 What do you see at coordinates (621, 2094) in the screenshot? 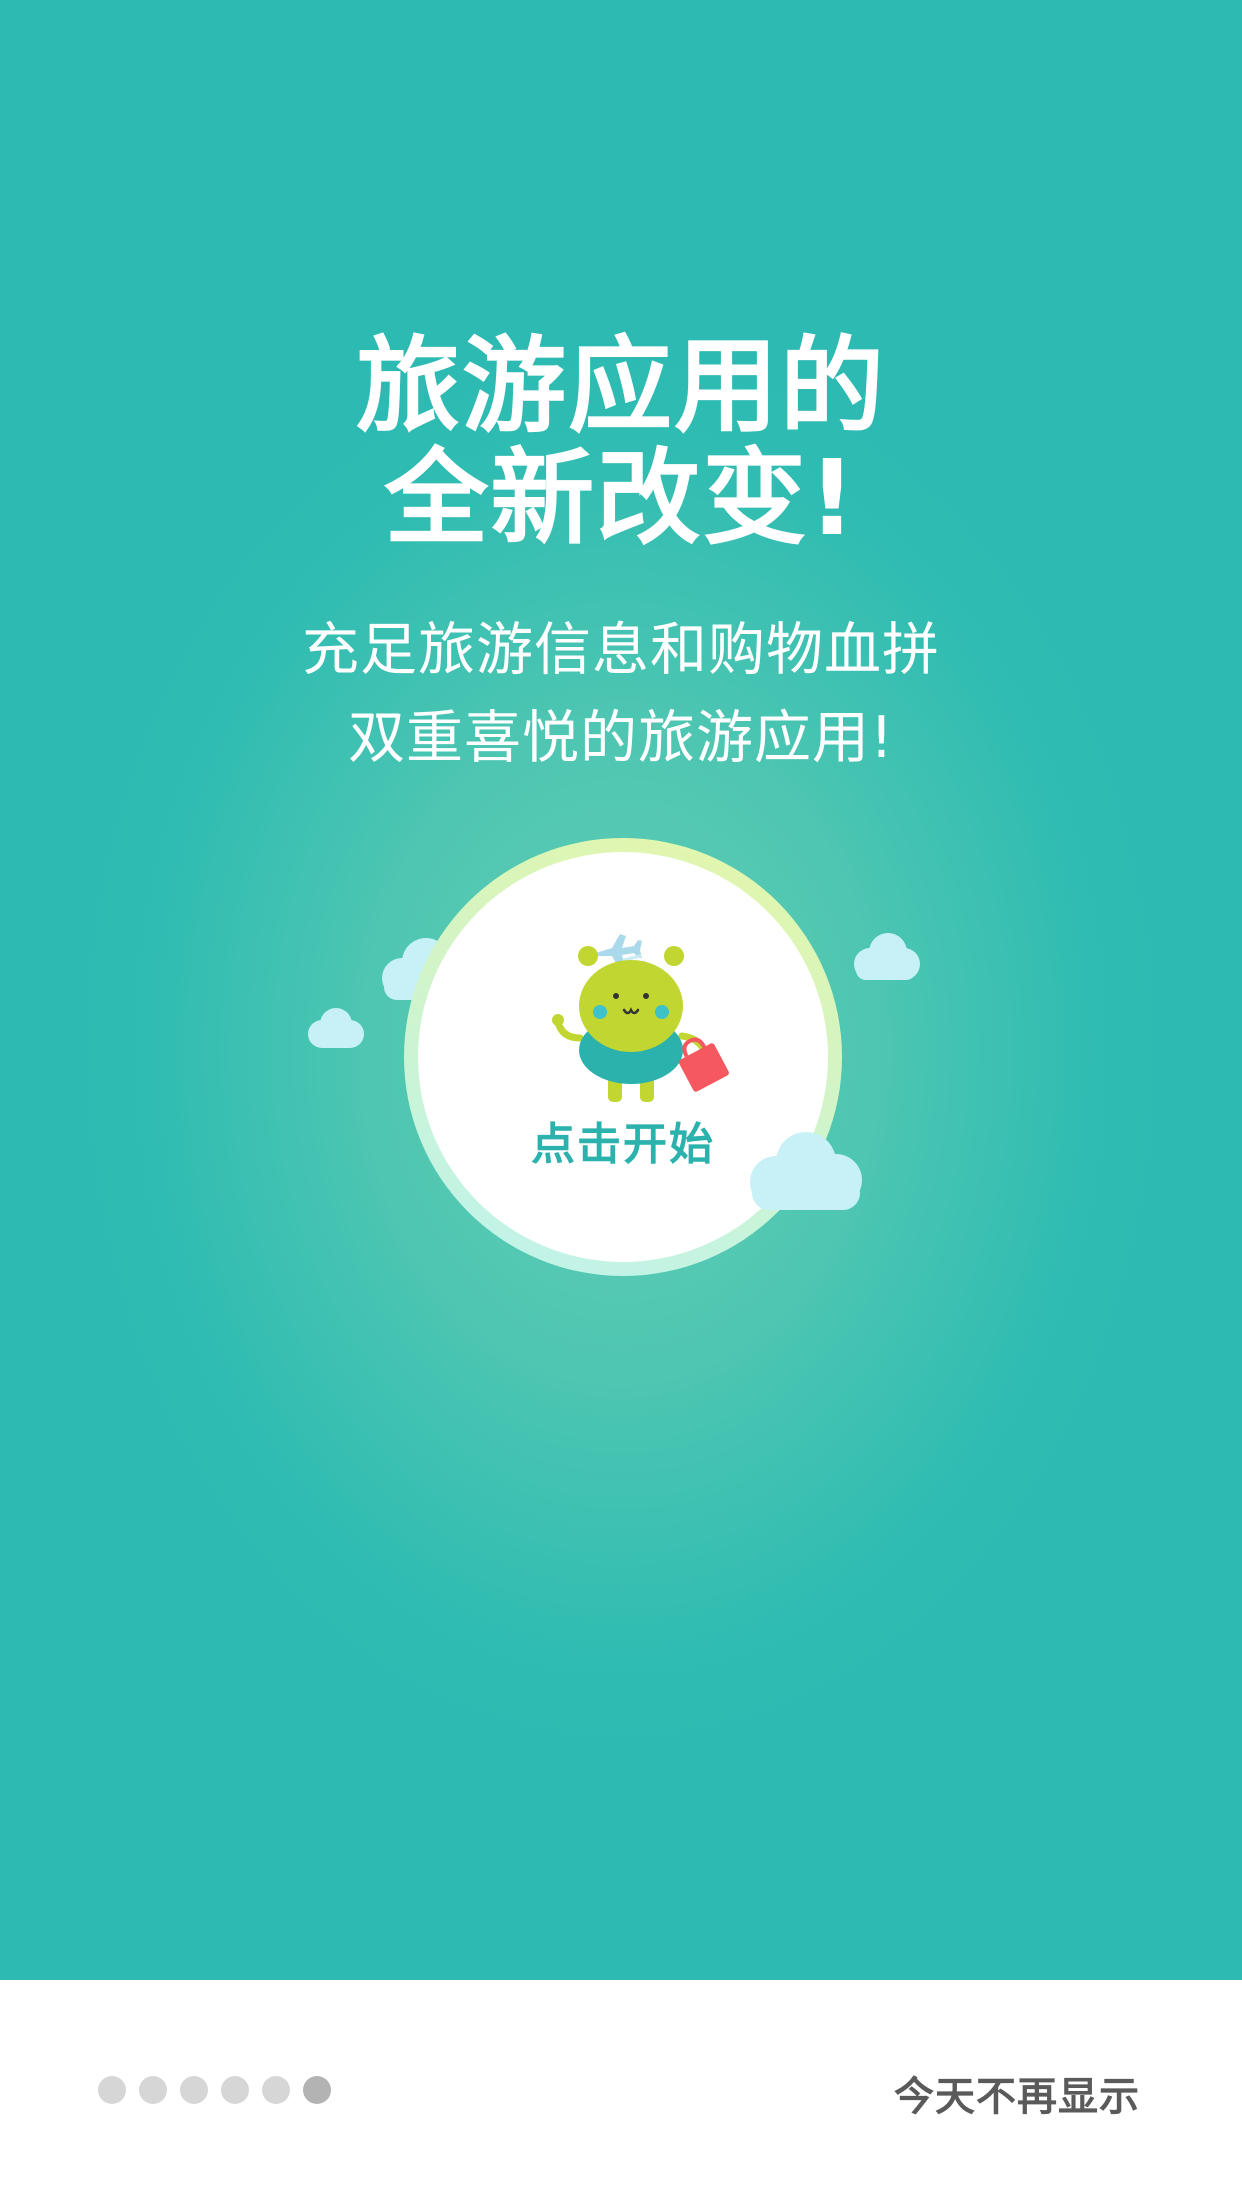
I see `footer-bar: 今天不再显示` at bounding box center [621, 2094].